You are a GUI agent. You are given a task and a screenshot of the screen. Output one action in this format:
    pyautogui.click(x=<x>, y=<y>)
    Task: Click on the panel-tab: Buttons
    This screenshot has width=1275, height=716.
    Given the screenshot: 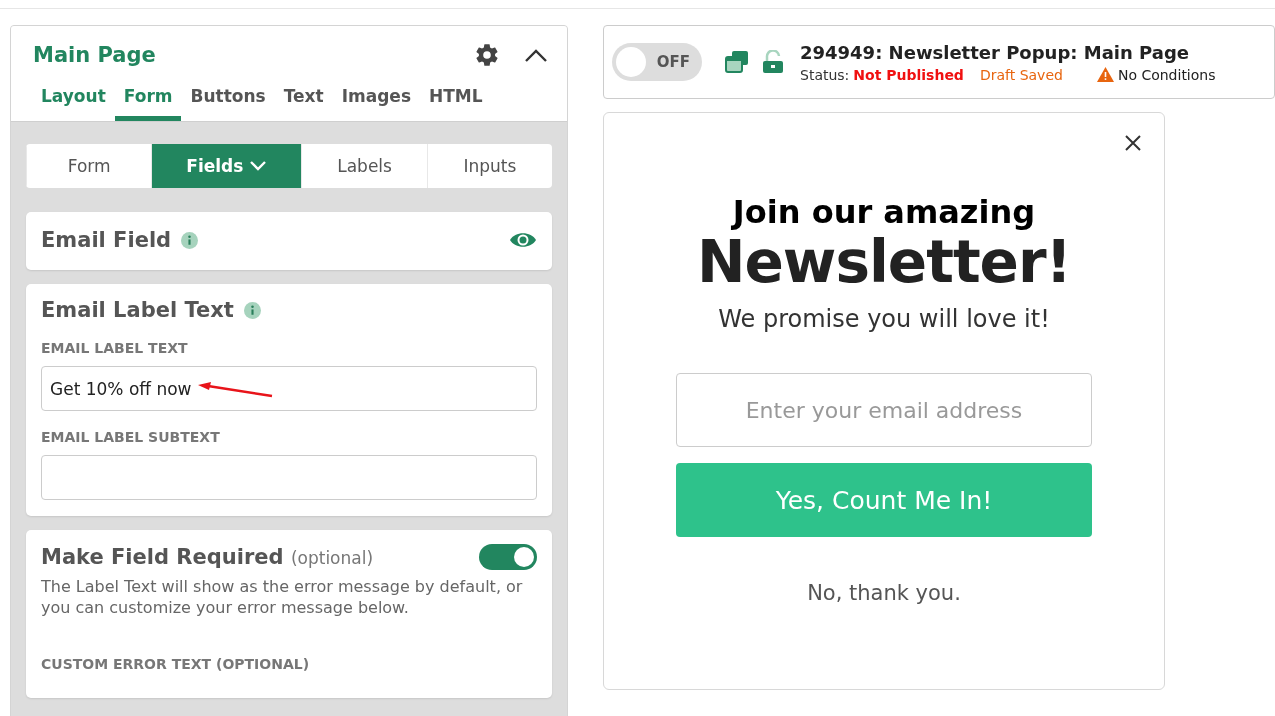 What is the action you would take?
    pyautogui.click(x=228, y=103)
    